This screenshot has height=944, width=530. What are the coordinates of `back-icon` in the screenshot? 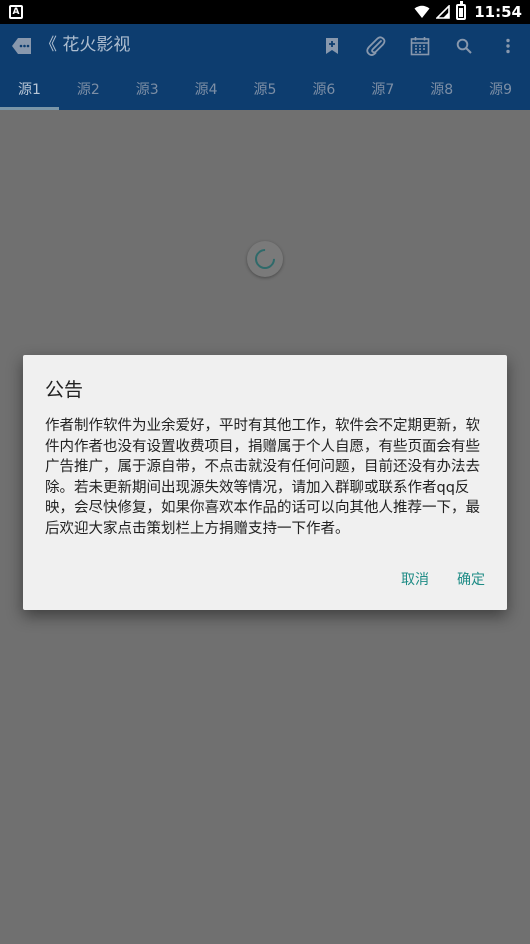 It's located at (22, 46).